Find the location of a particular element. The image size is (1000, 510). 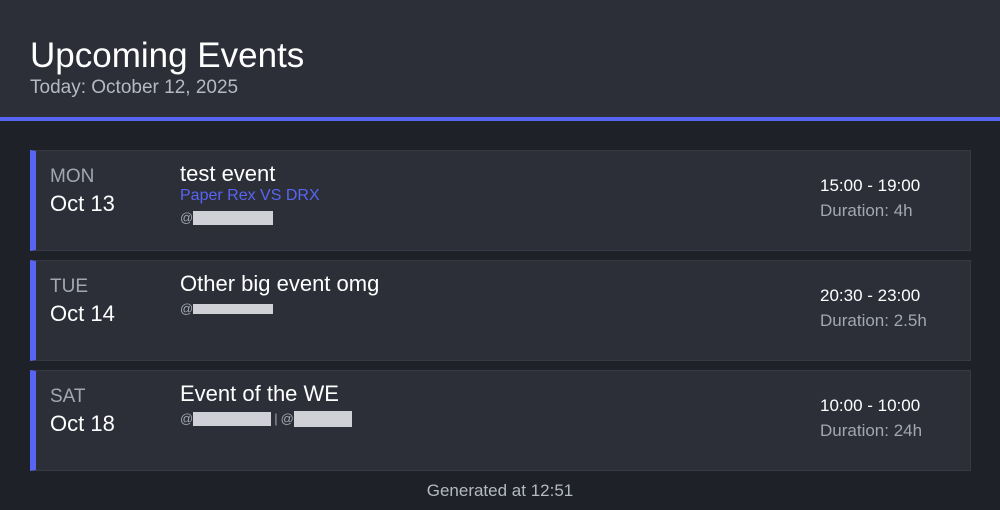

event-duration: Duration: 4h is located at coordinates (866, 210).